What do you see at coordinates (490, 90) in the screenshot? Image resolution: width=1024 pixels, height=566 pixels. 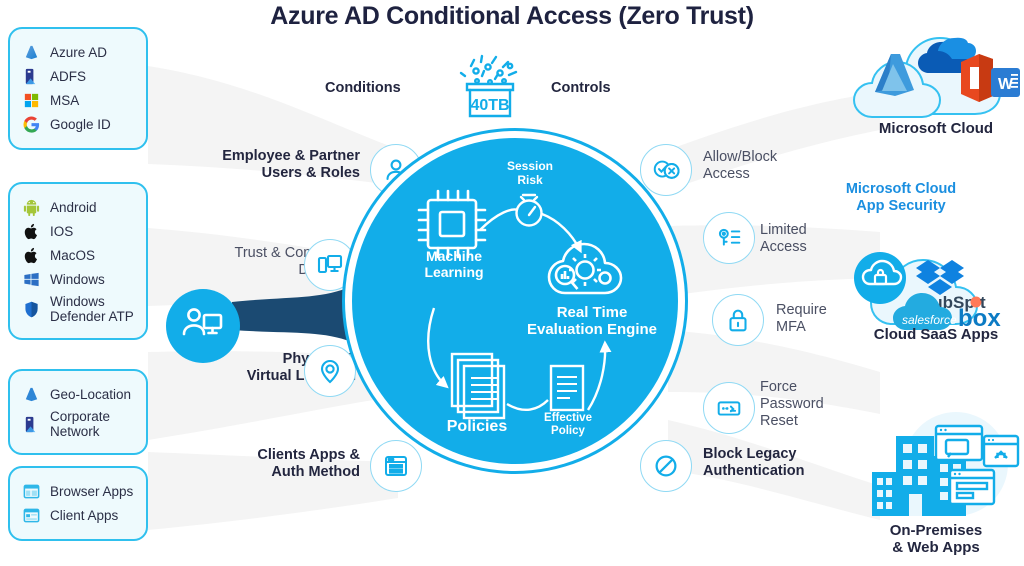 I see `signals-data-box-icon: 40TB` at bounding box center [490, 90].